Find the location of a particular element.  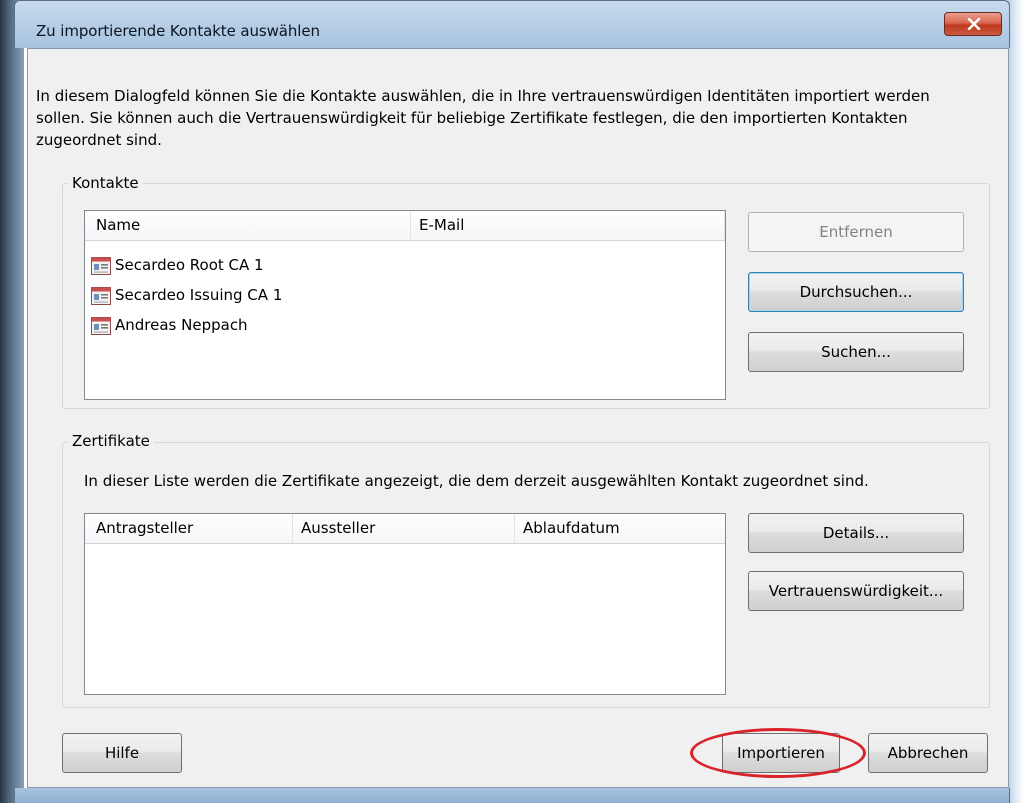

close-icon is located at coordinates (974, 24).